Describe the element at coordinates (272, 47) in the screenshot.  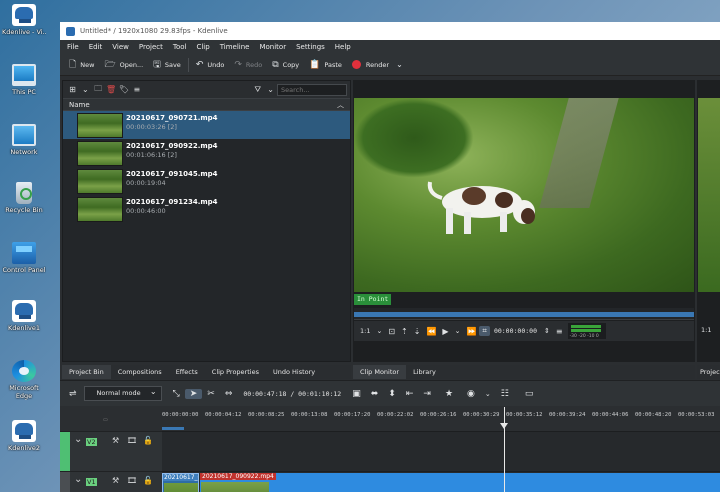
I see `menu-monitor: Monitor` at that location.